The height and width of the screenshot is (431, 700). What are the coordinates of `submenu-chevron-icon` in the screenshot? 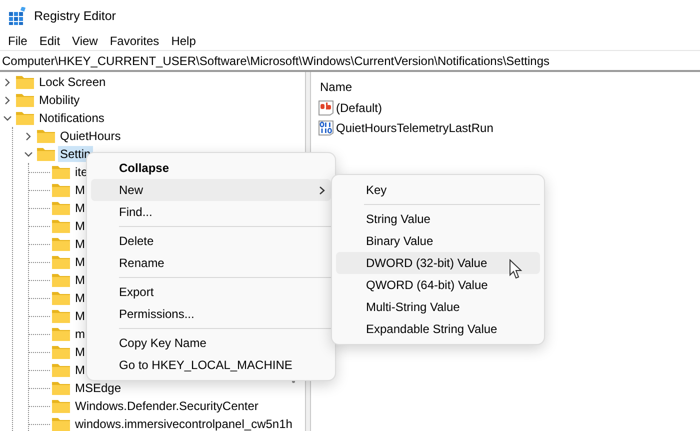 It's located at (322, 190).